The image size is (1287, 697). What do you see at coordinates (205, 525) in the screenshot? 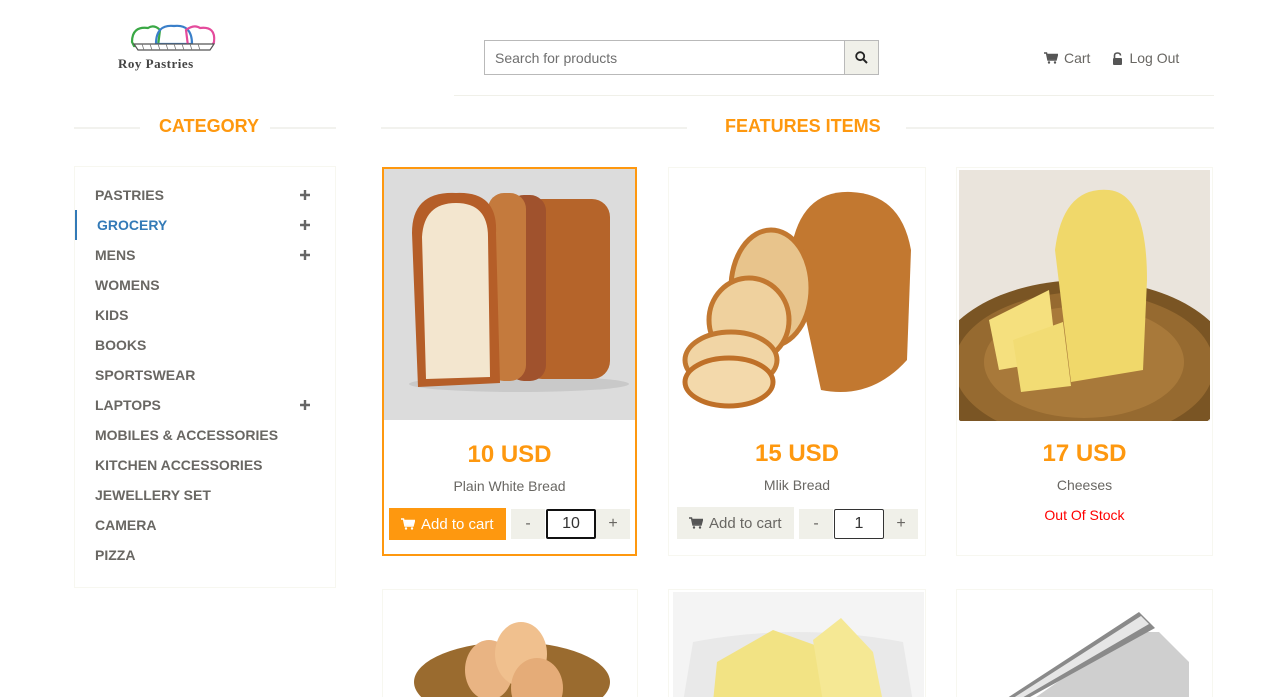
I see `category-item-camera: CAMERA` at bounding box center [205, 525].